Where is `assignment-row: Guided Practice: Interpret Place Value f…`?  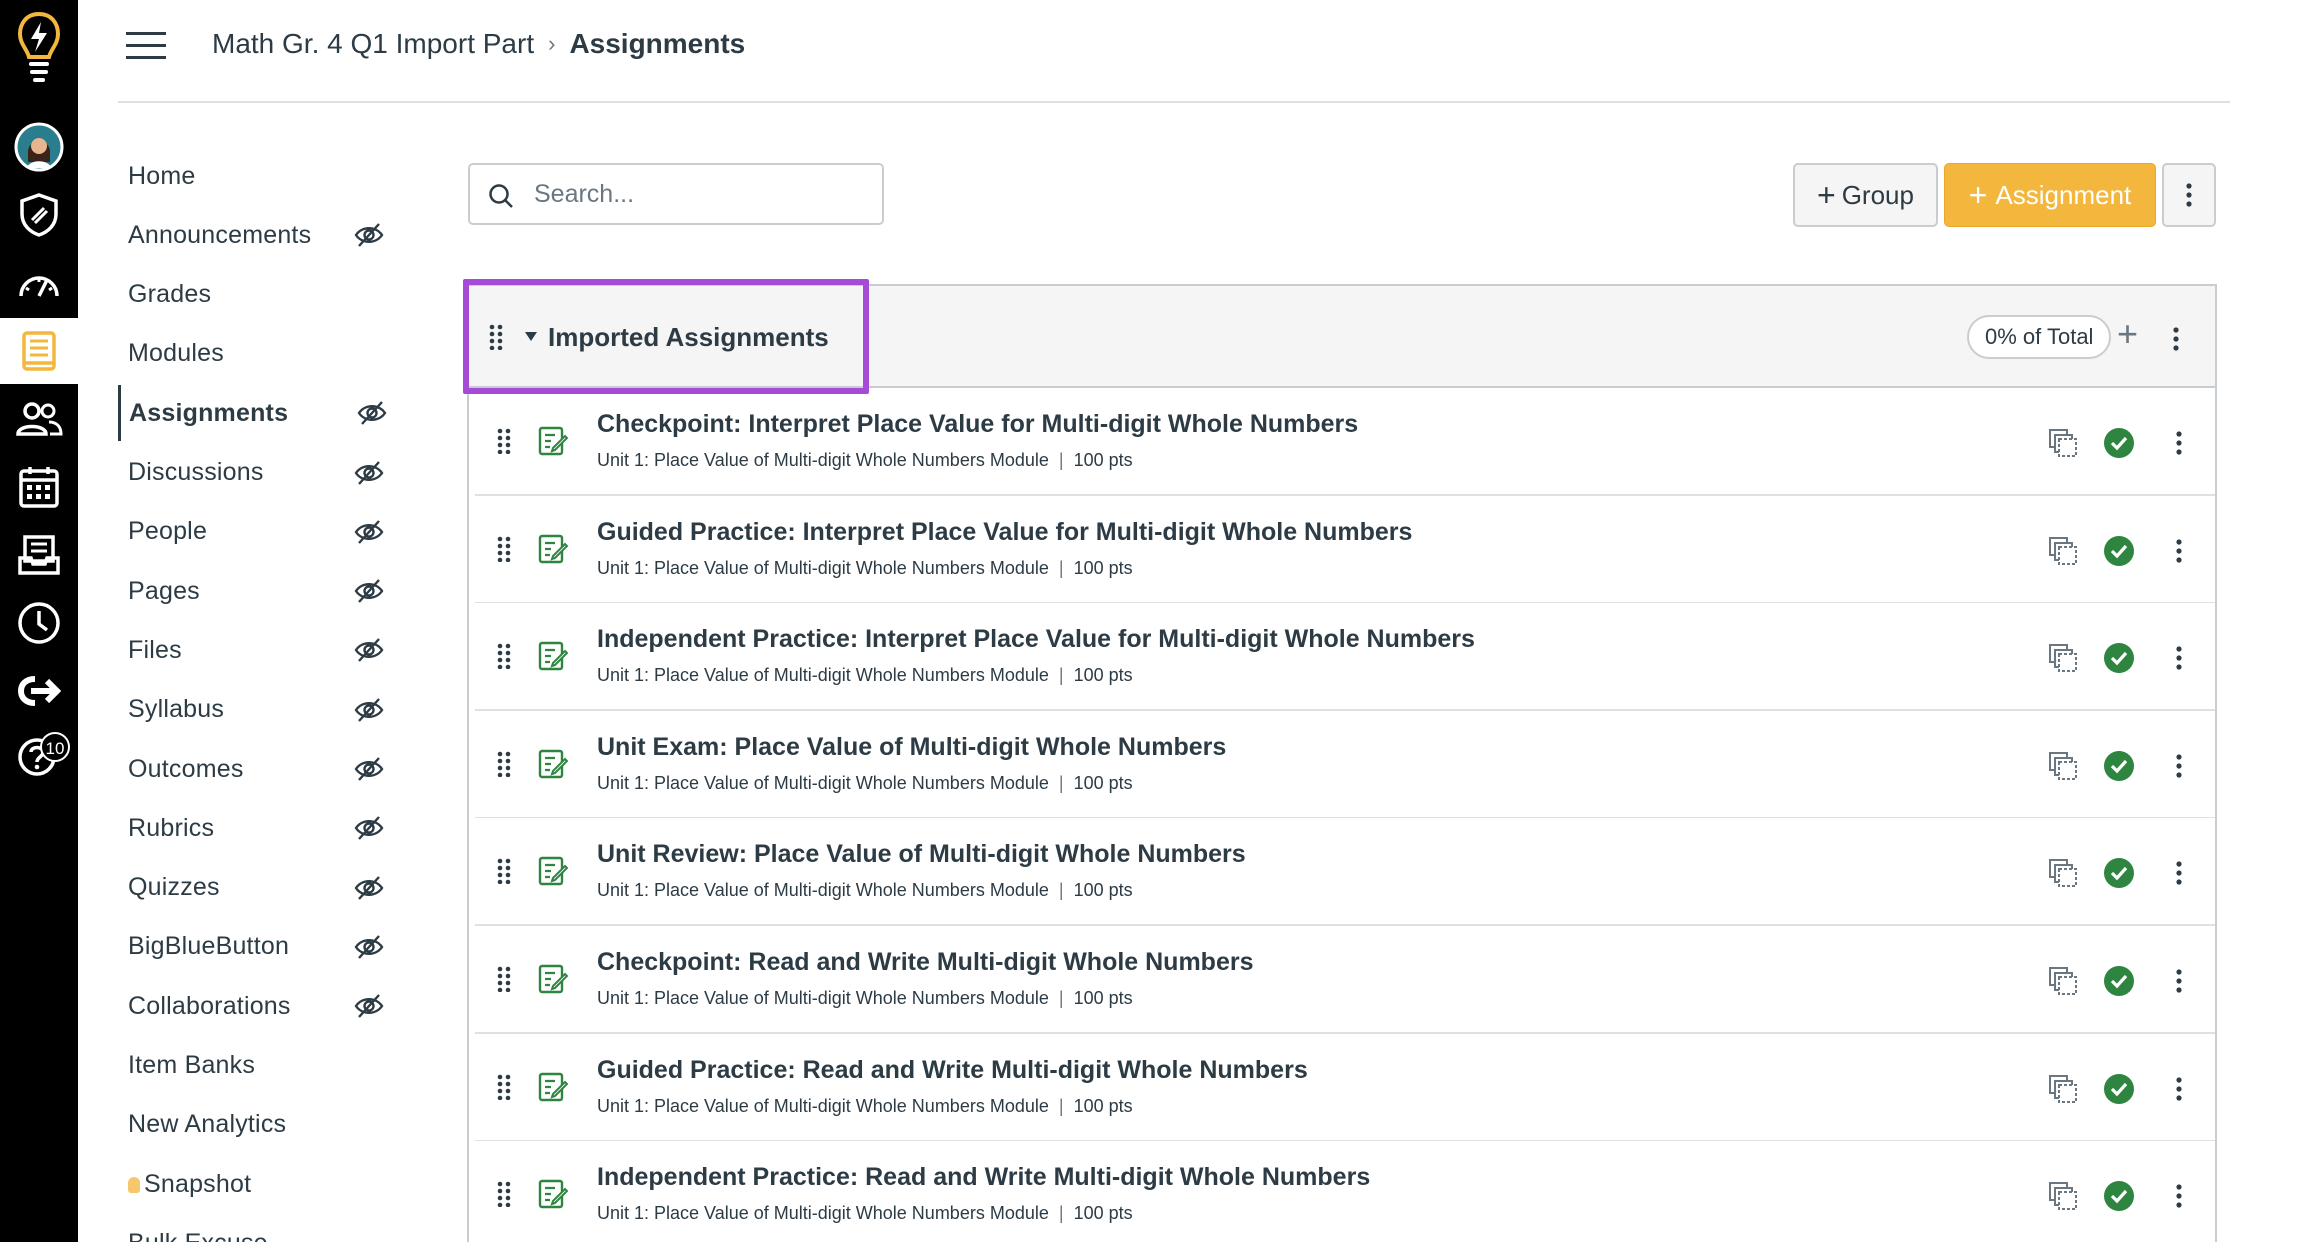 assignment-row: Guided Practice: Interpret Place Value f… is located at coordinates (1345, 549).